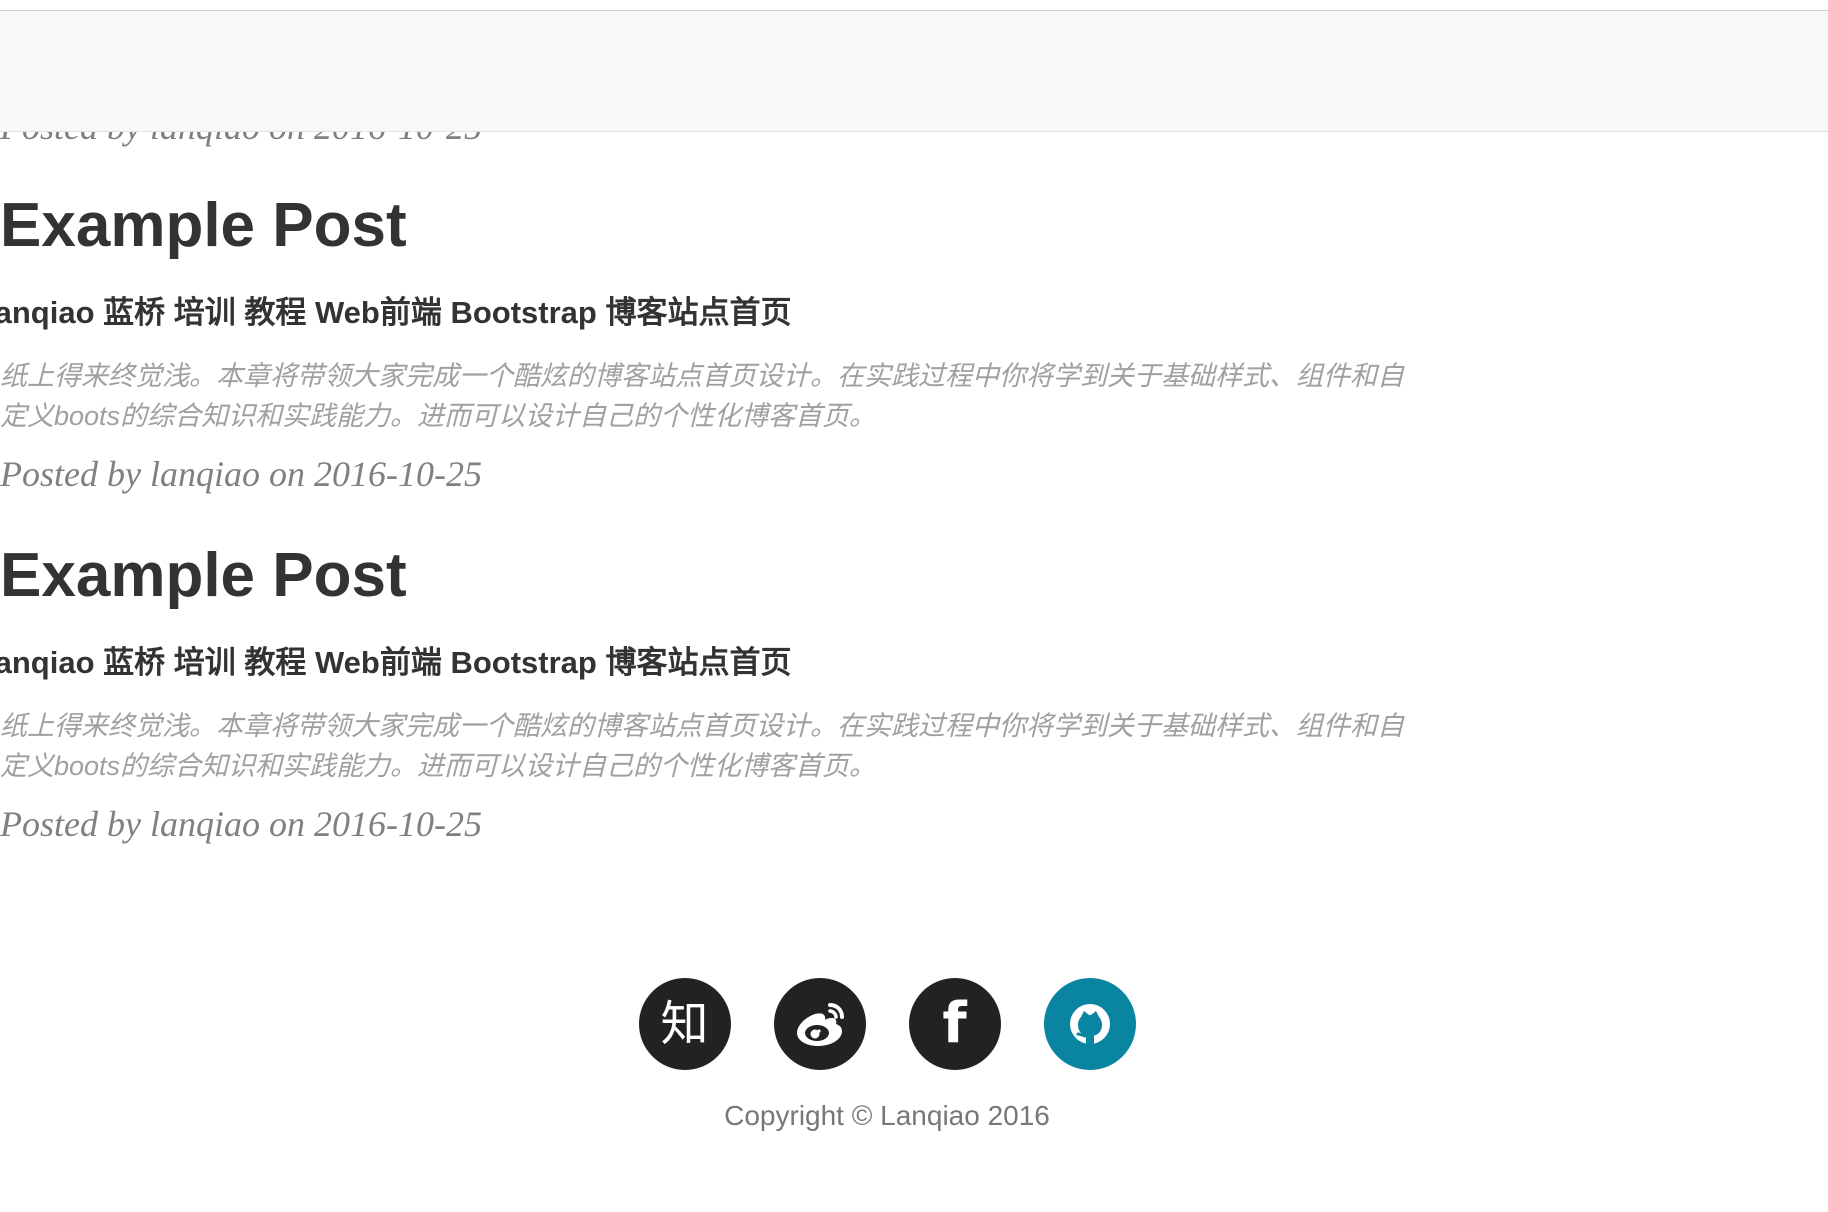 Image resolution: width=1828 pixels, height=1212 pixels. I want to click on footer: 知 f Copyright © Lanqiao 2016, so click(914, 1055).